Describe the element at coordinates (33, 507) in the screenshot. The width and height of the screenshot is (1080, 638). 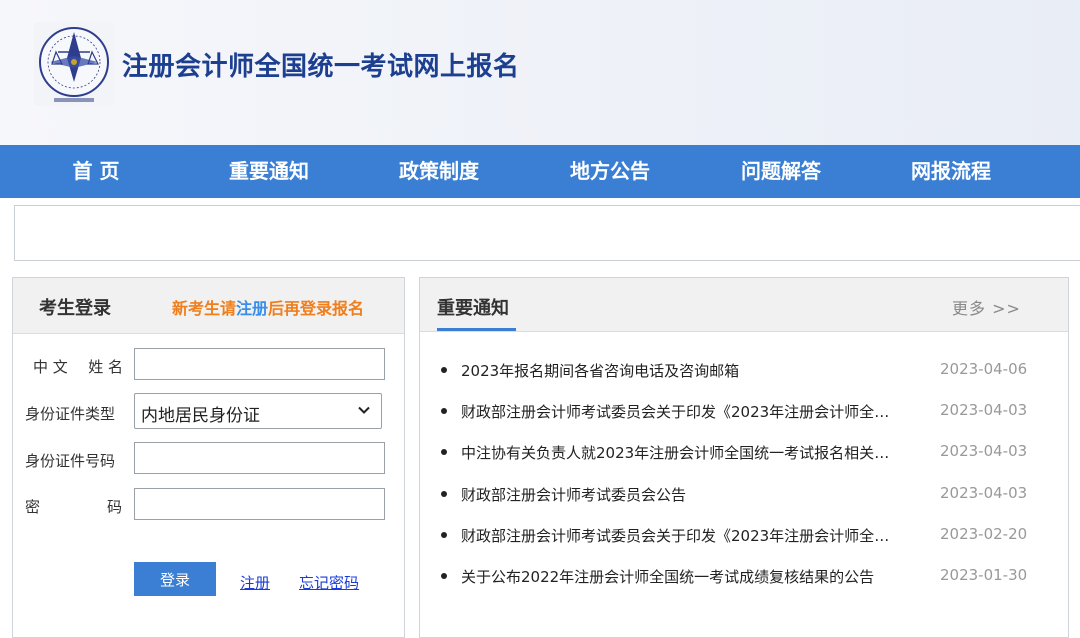
I see `password-label-part-1: 密` at that location.